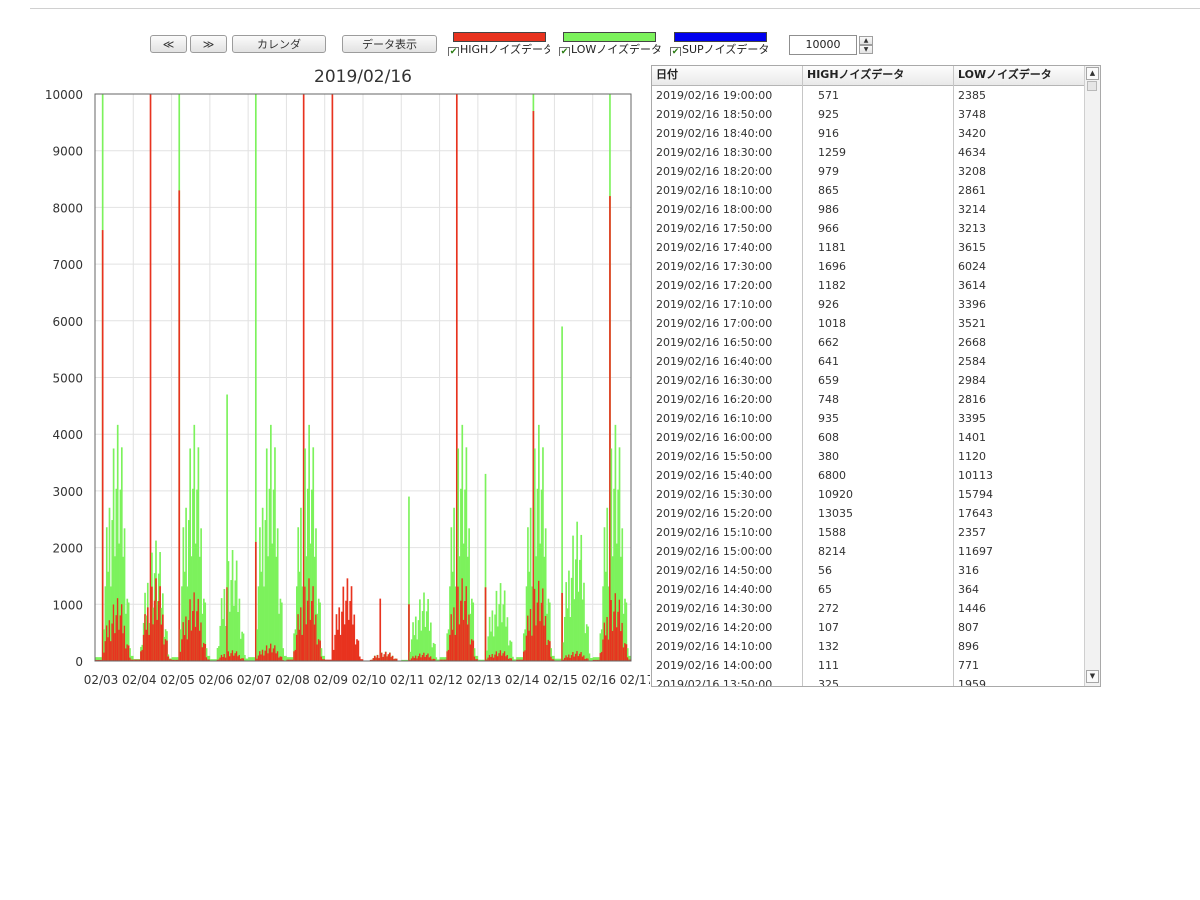 The image size is (1200, 900). Describe the element at coordinates (139, 680) in the screenshot. I see `x-tick-label: 02/04` at that location.